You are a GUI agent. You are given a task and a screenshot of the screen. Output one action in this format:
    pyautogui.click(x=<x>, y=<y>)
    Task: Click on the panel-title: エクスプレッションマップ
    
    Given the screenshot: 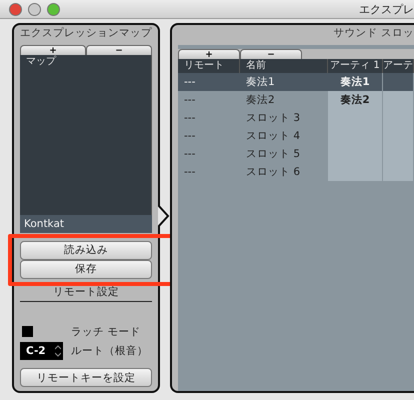 What is the action you would take?
    pyautogui.click(x=86, y=33)
    